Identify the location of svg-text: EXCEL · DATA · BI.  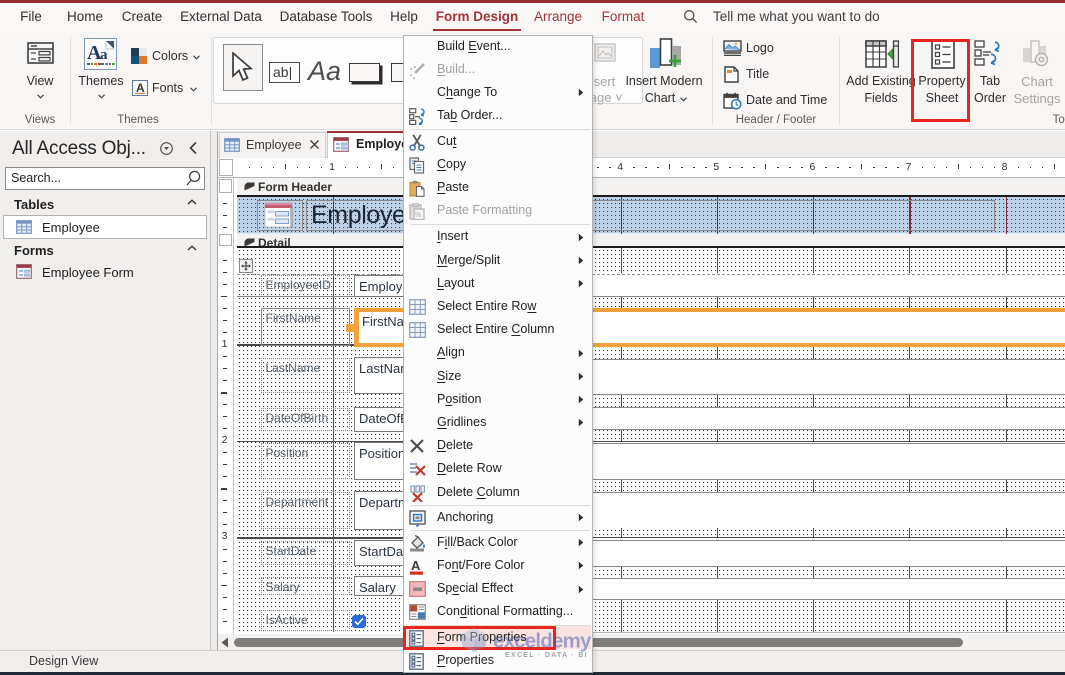
(546, 655).